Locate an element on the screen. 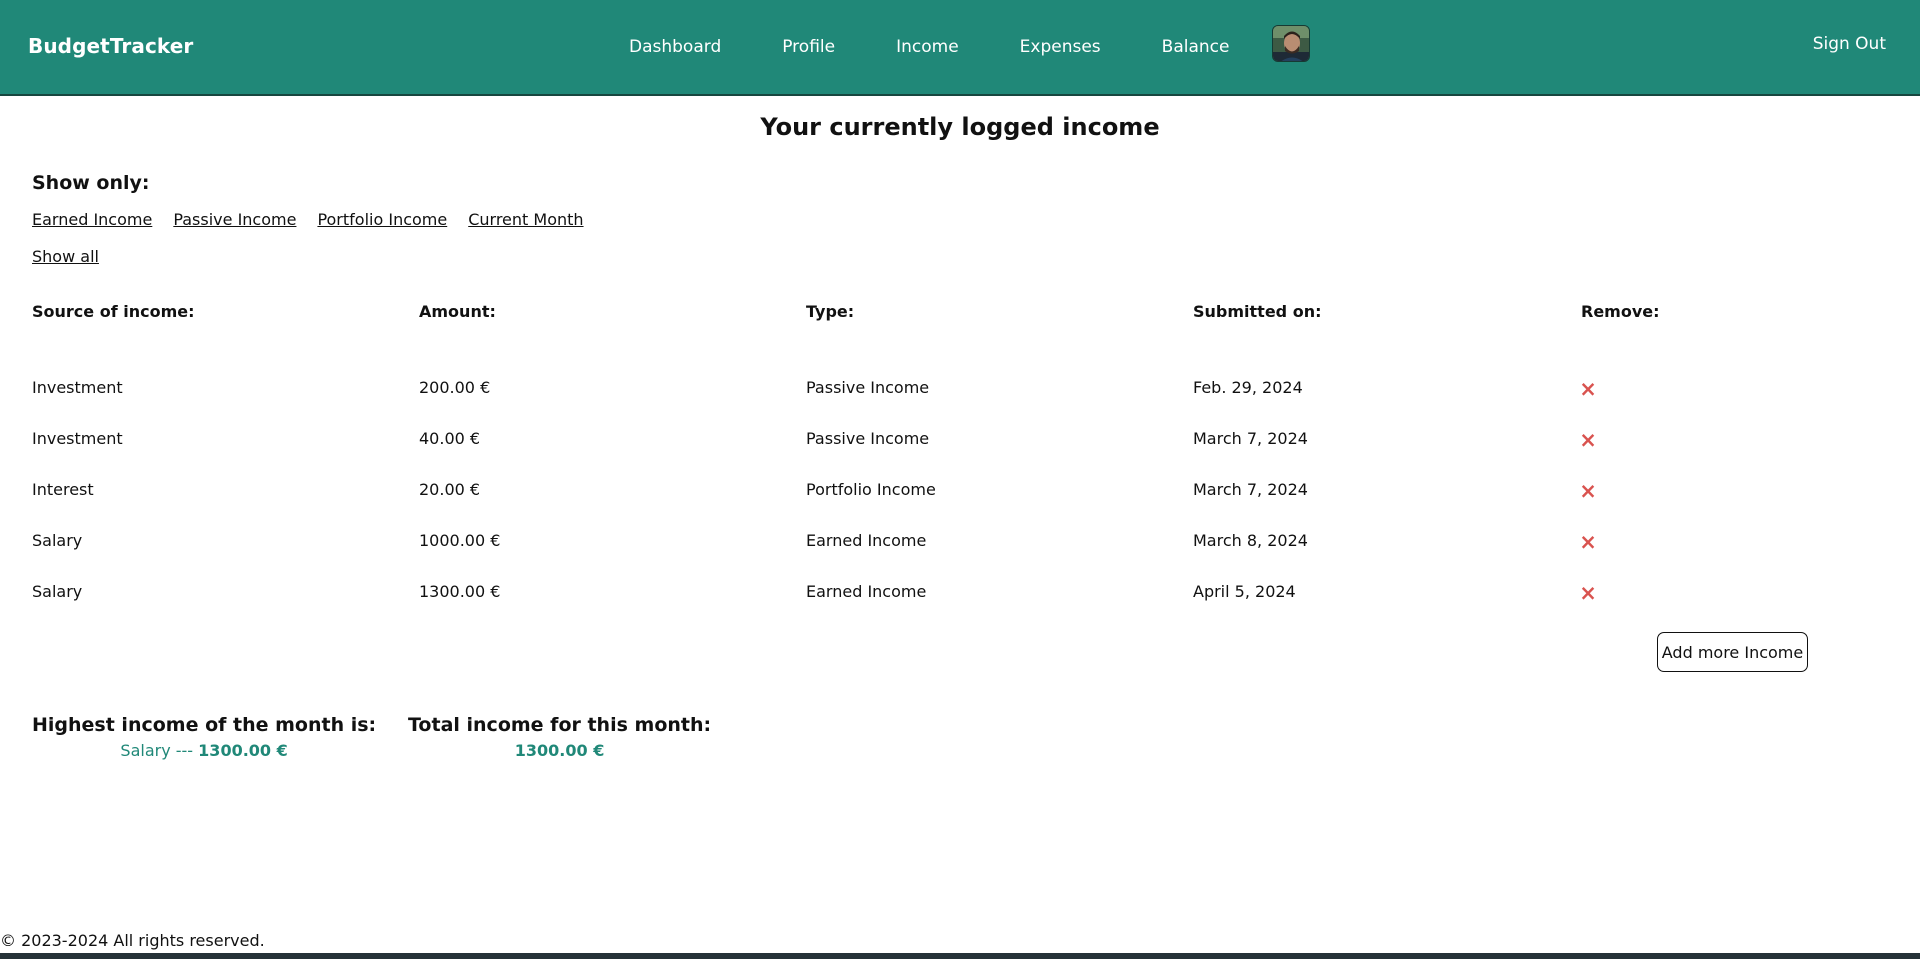  user-avatar is located at coordinates (1291, 43).